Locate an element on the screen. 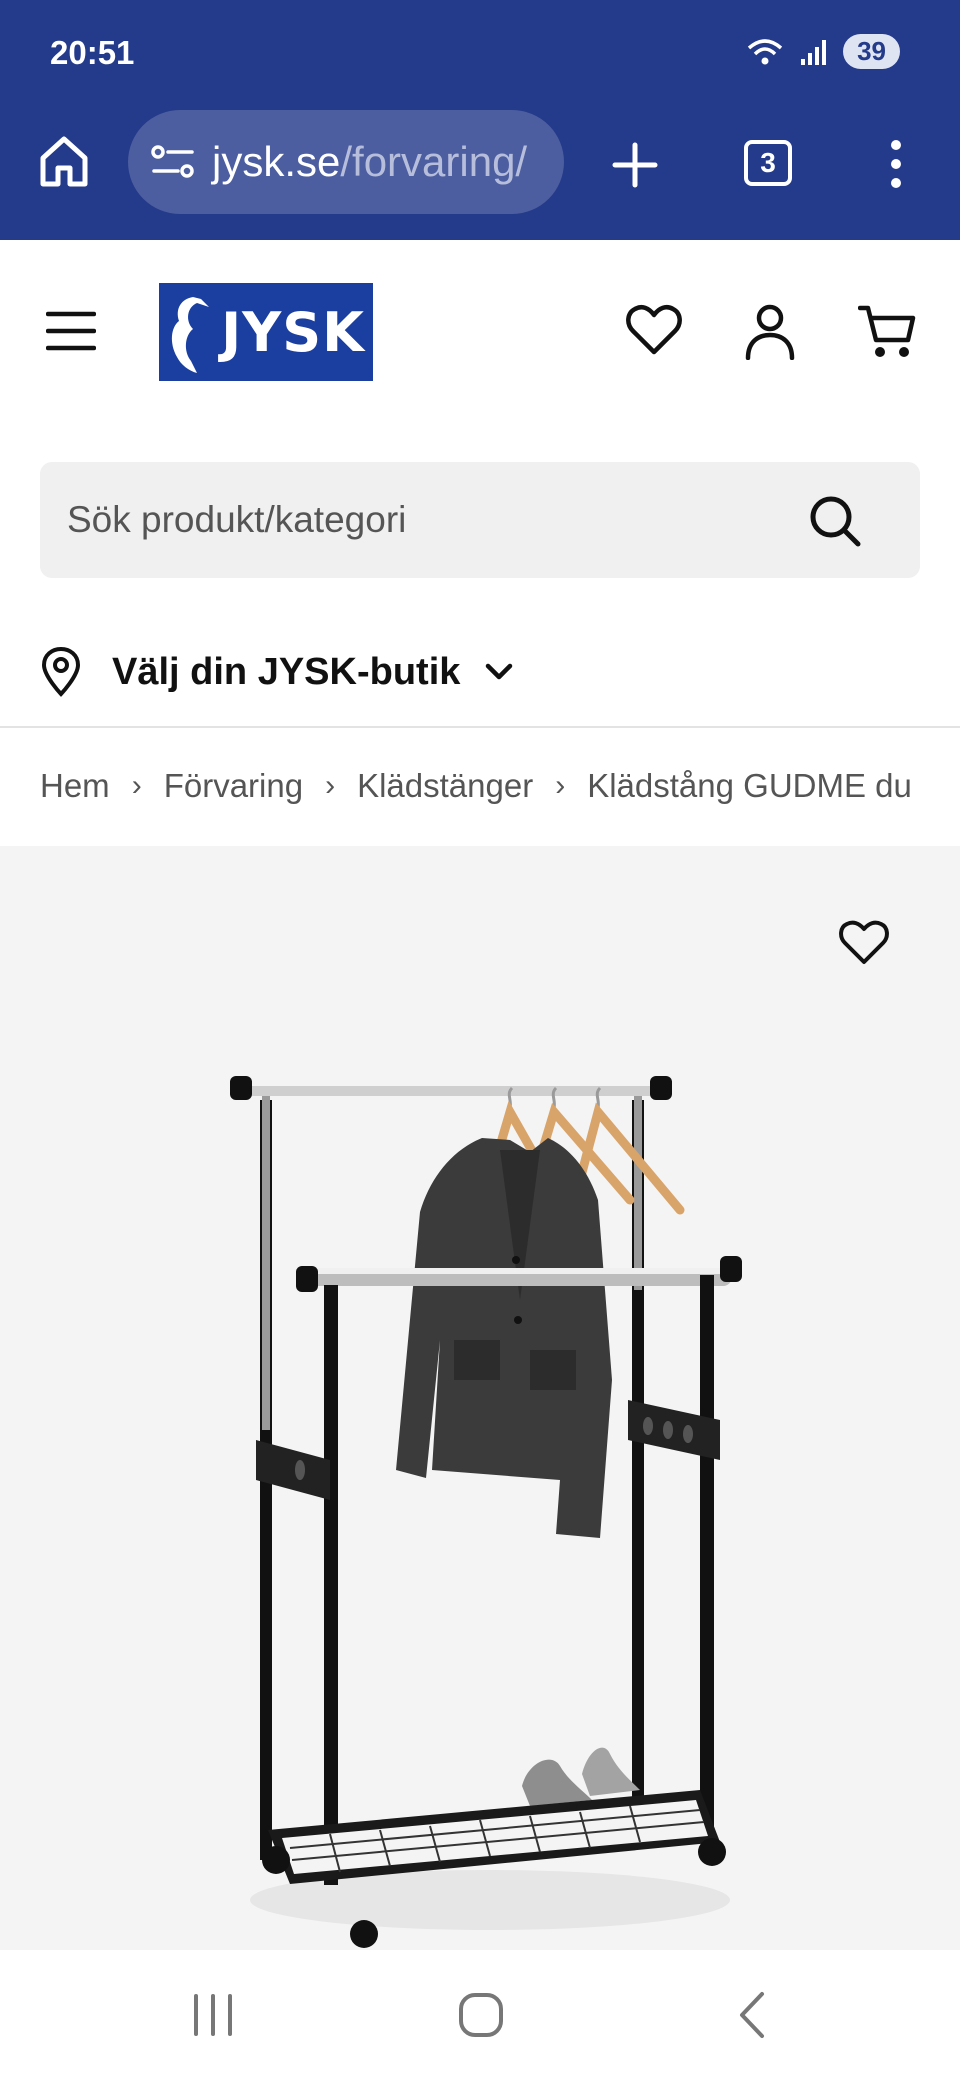 This screenshot has width=960, height=2080. site-settings-icon is located at coordinates (173, 162).